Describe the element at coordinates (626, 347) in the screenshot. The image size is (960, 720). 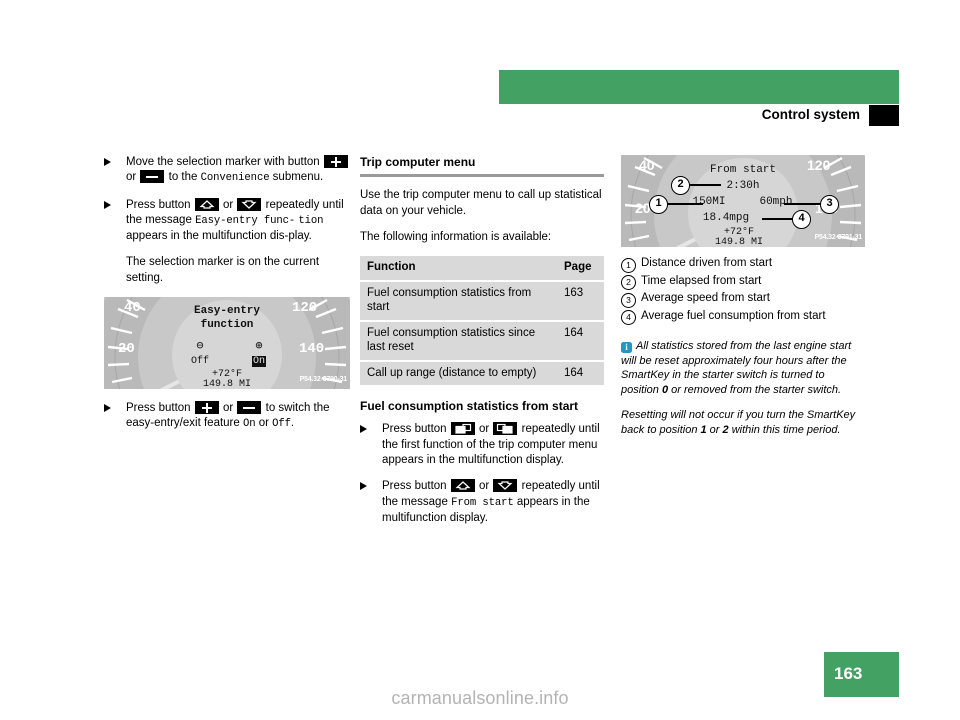
I see `info-icon: i` at that location.